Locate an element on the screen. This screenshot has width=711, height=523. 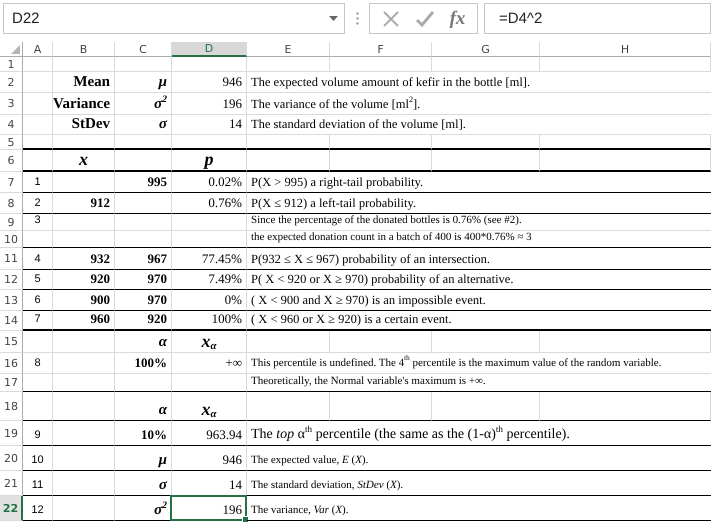
spreadsheet-cell: 967 is located at coordinates (143, 259).